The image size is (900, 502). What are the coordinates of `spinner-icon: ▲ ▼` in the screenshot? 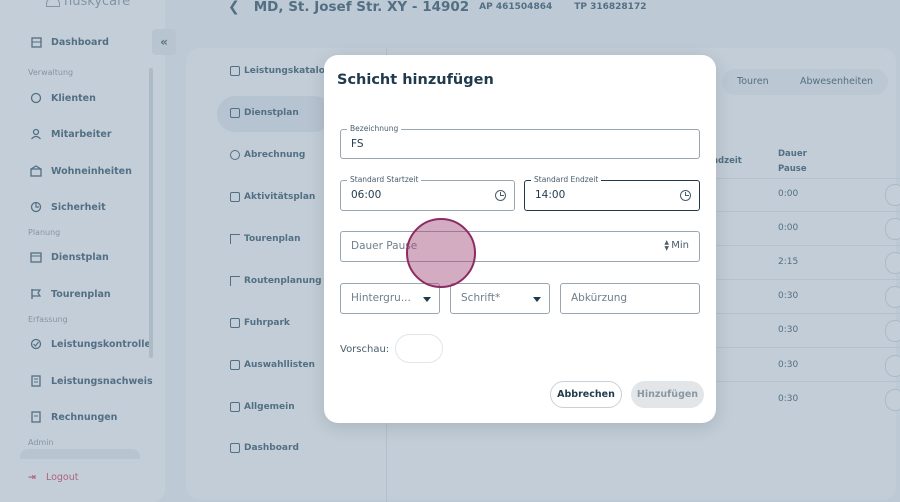 It's located at (666, 246).